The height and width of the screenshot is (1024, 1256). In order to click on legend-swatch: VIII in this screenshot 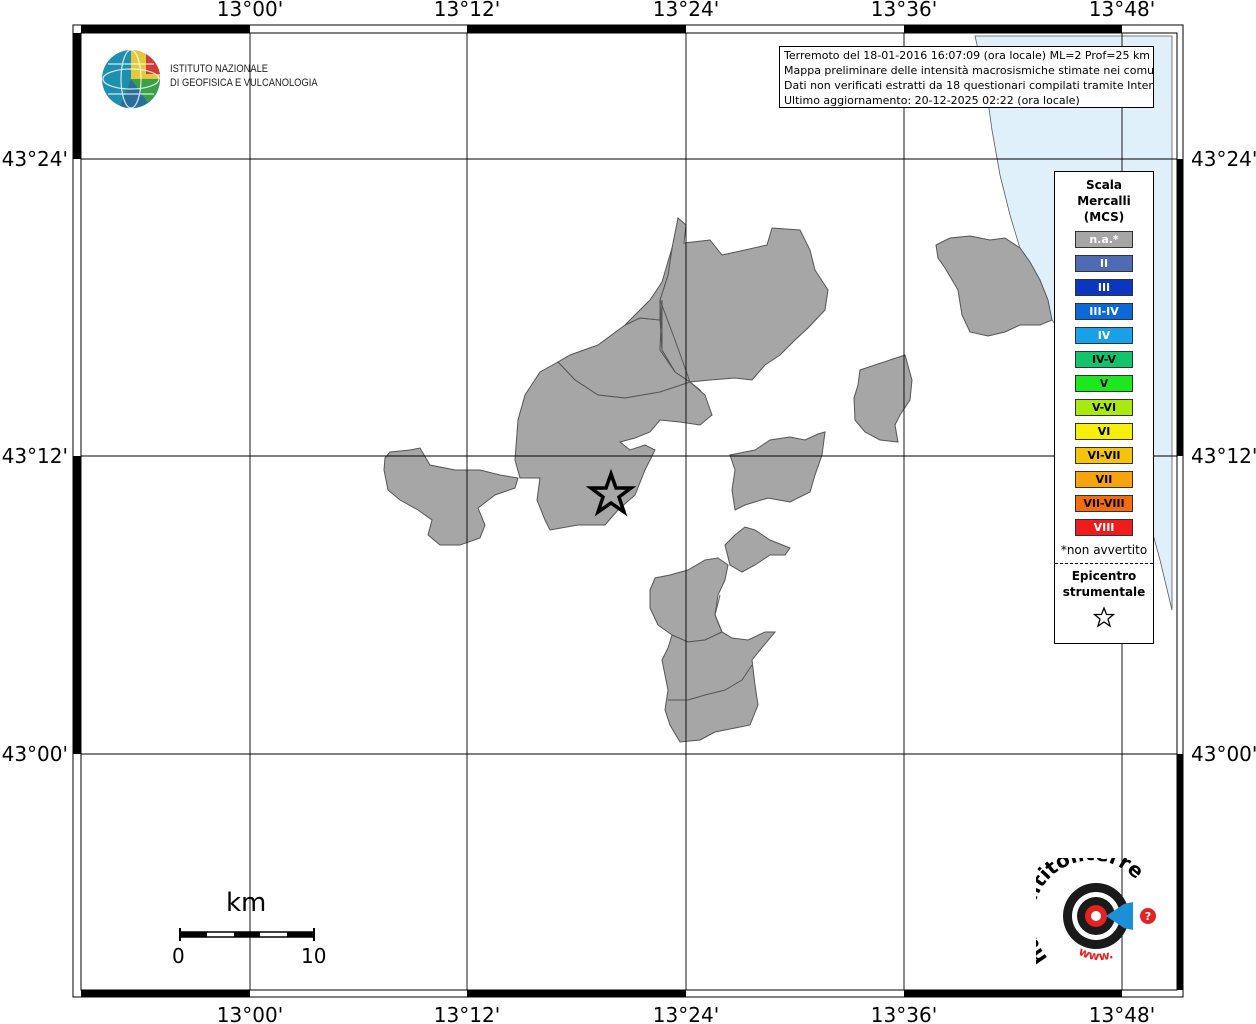, I will do `click(1104, 527)`.